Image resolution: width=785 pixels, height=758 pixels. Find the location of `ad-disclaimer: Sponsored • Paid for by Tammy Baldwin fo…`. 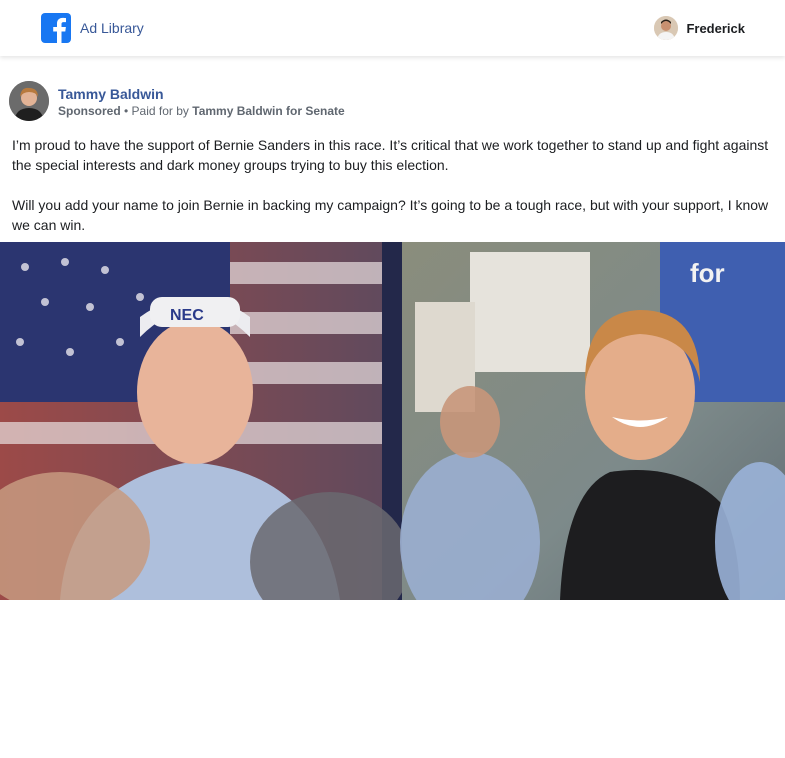

ad-disclaimer: Sponsored • Paid for by Tammy Baldwin fo… is located at coordinates (201, 111).